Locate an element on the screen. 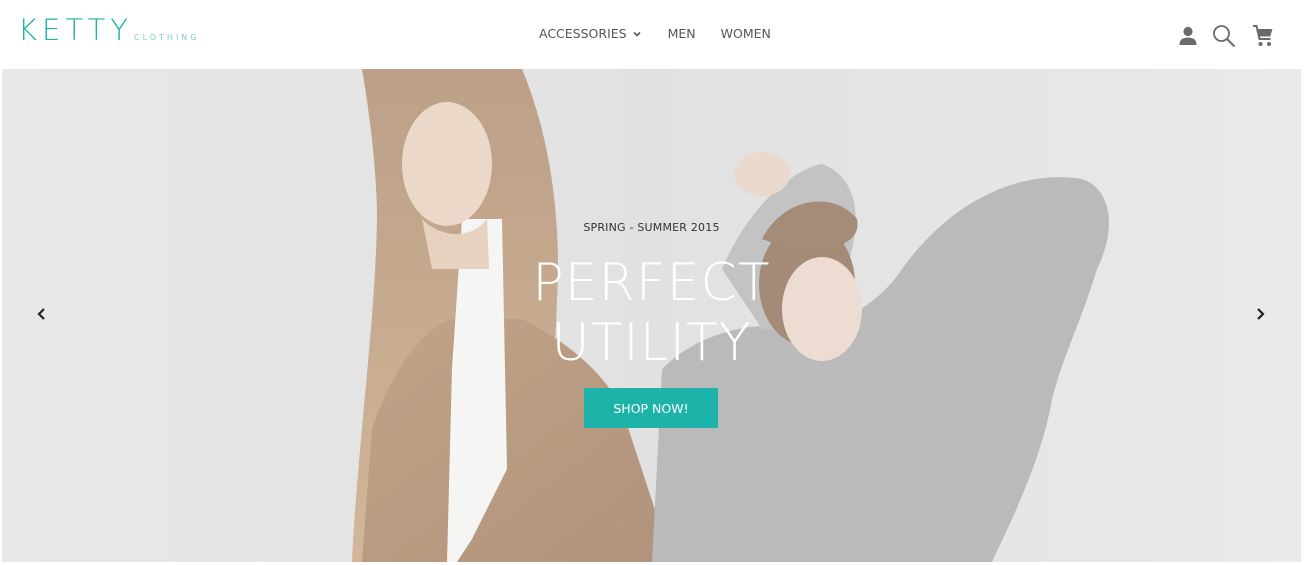  hero-headline-line1: PERFECT is located at coordinates (651, 283).